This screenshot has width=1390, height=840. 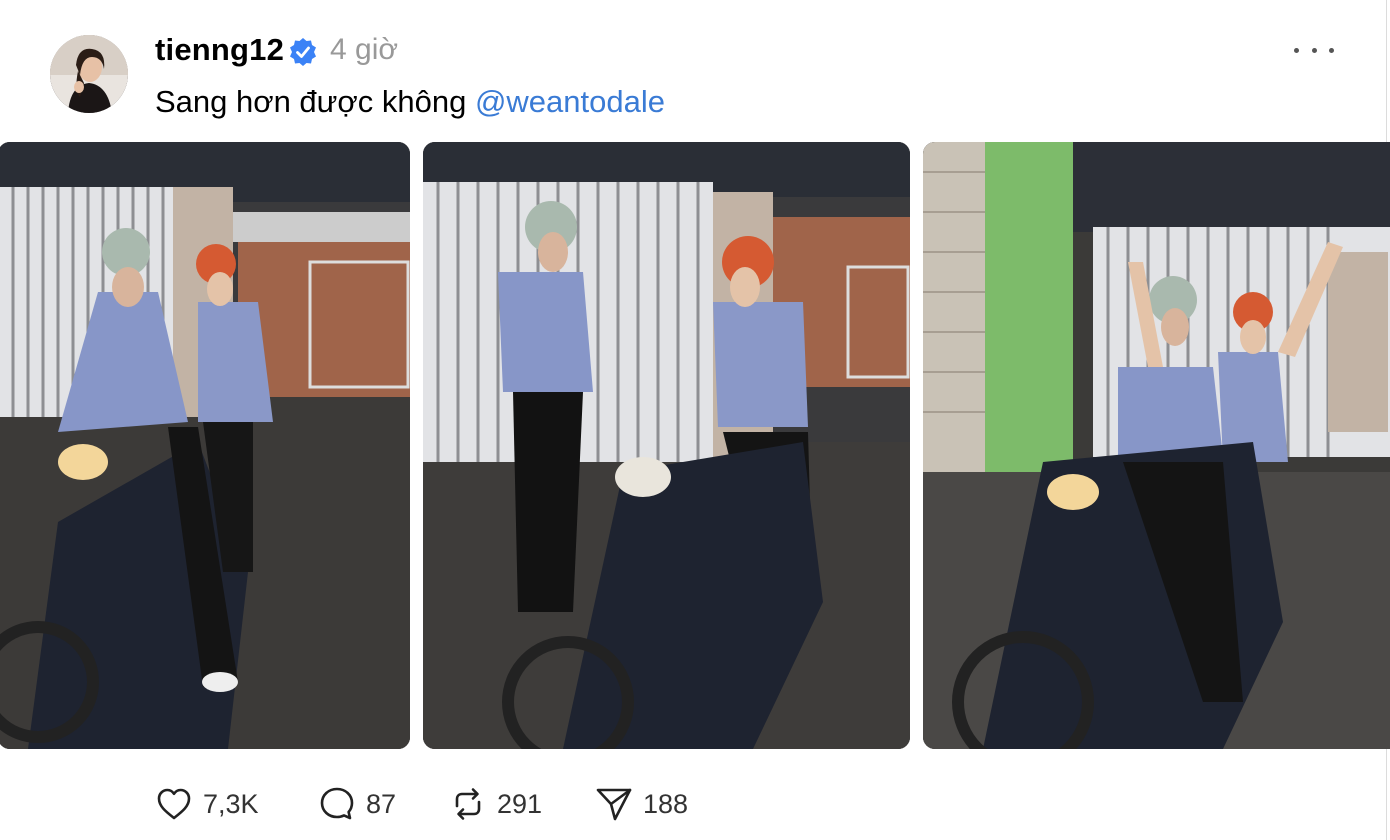 What do you see at coordinates (219, 50) in the screenshot?
I see `username: tienng12` at bounding box center [219, 50].